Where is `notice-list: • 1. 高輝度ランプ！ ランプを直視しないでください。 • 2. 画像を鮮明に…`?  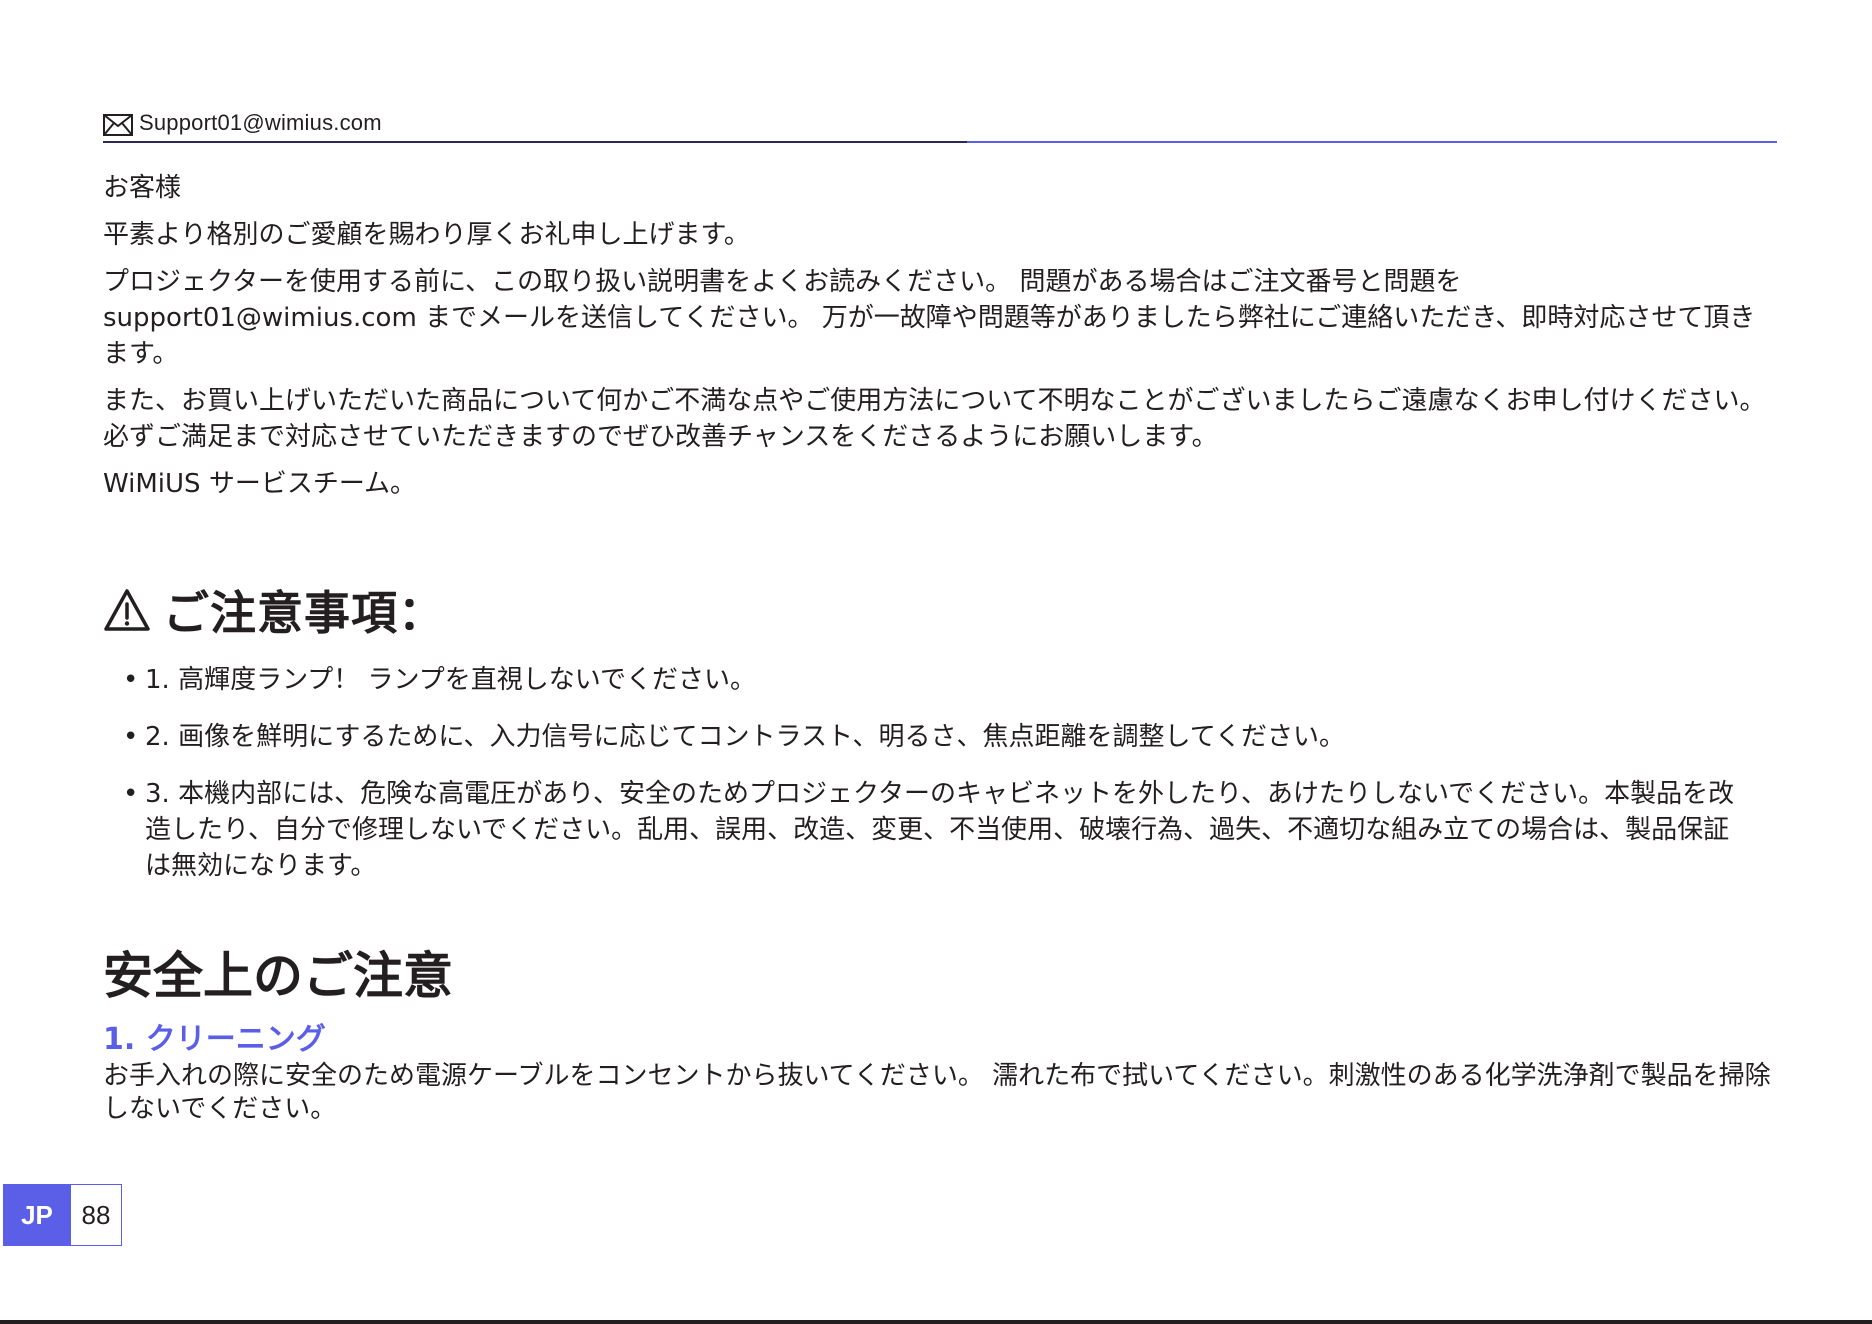
notice-list: • 1. 高輝度ランプ！ ランプを直視しないでください。 • 2. 画像を鮮明に… is located at coordinates (940, 773).